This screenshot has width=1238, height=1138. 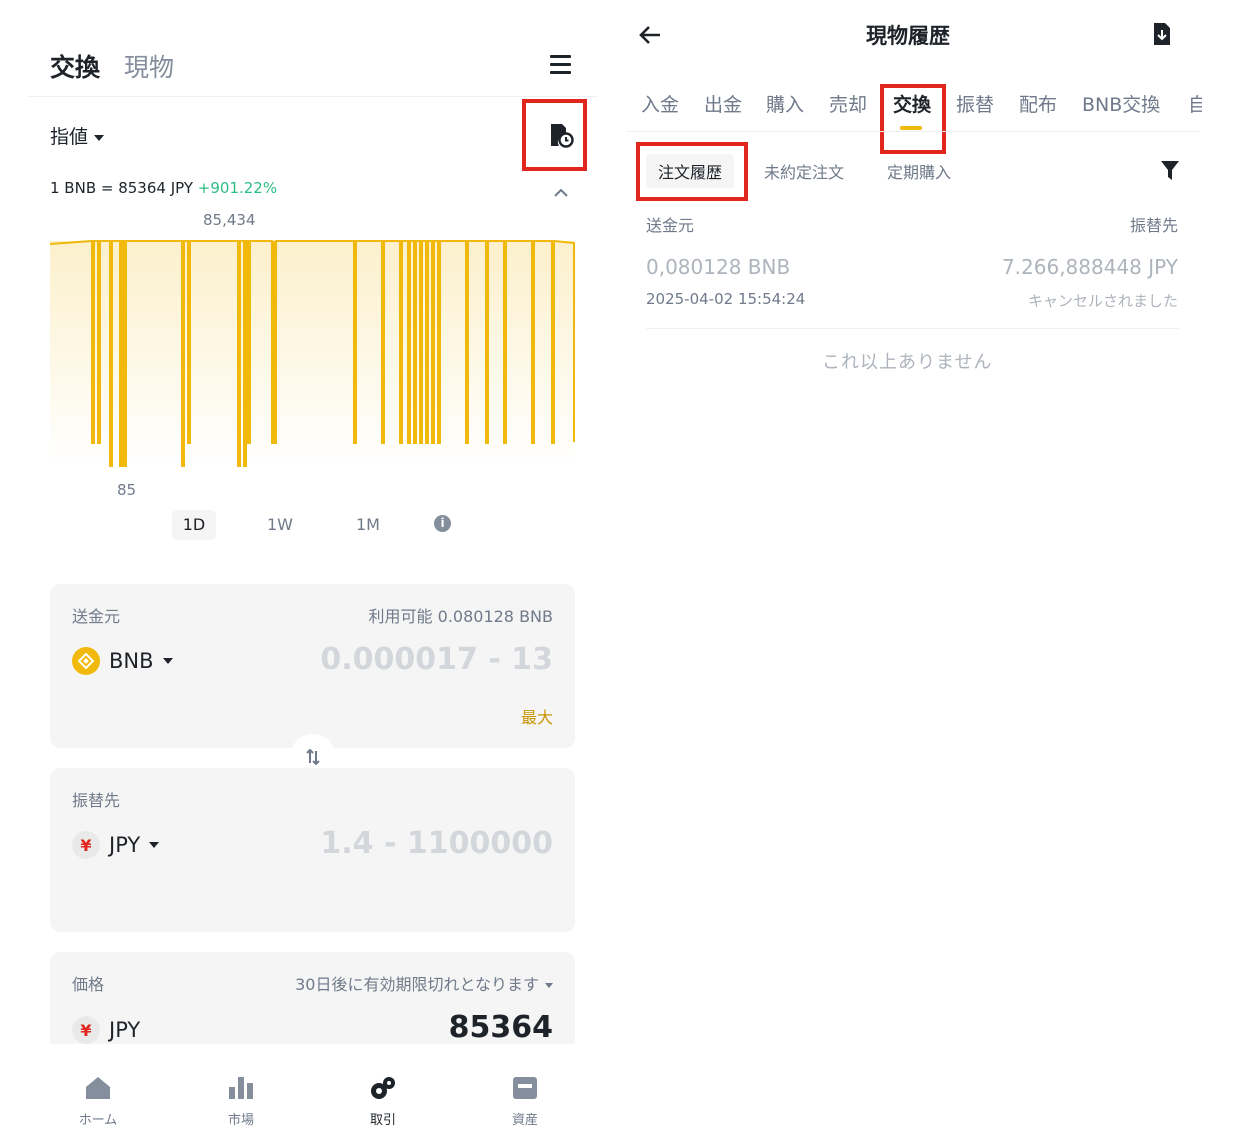 What do you see at coordinates (149, 66) in the screenshot?
I see `tab-spot: 現物` at bounding box center [149, 66].